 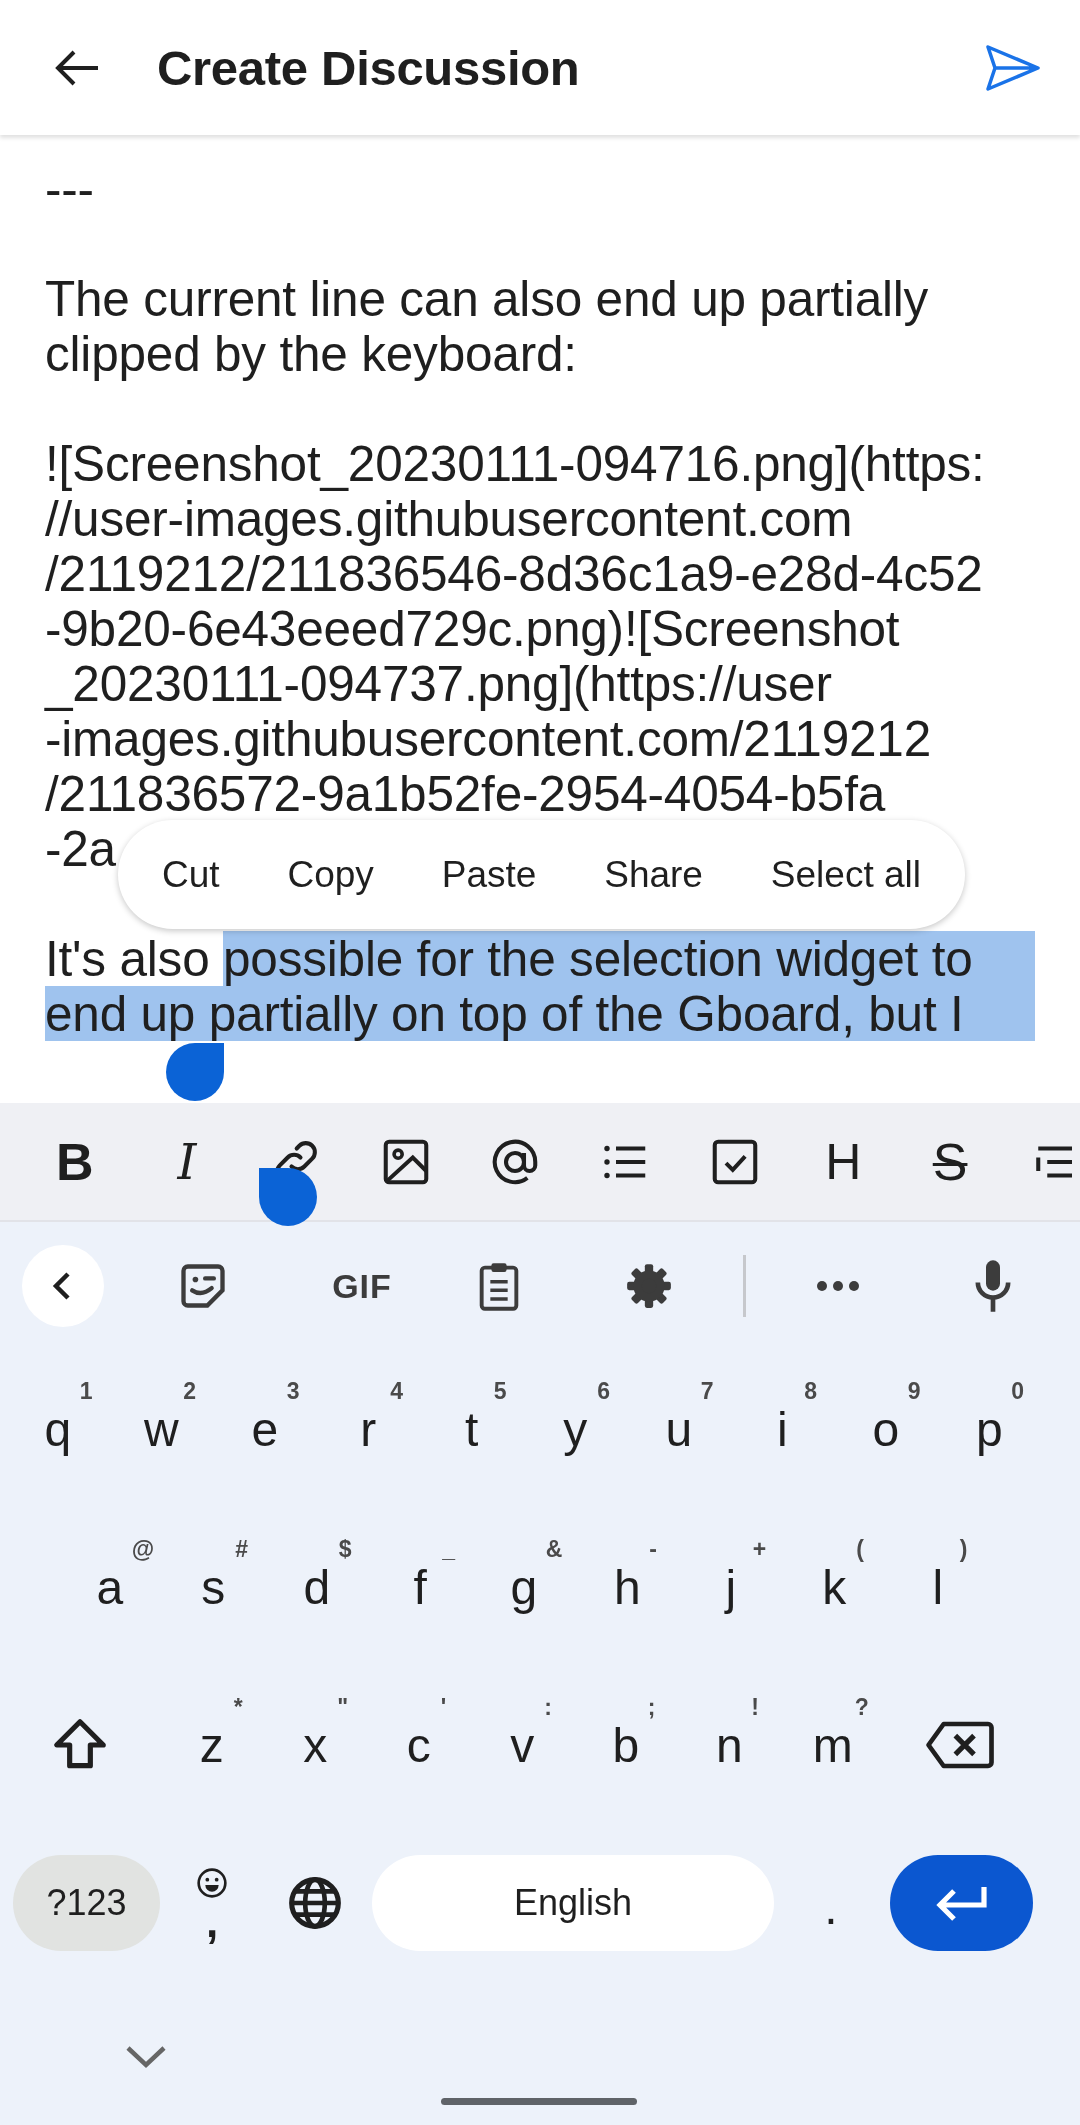 What do you see at coordinates (989, 1429) in the screenshot?
I see `key: 0 p` at bounding box center [989, 1429].